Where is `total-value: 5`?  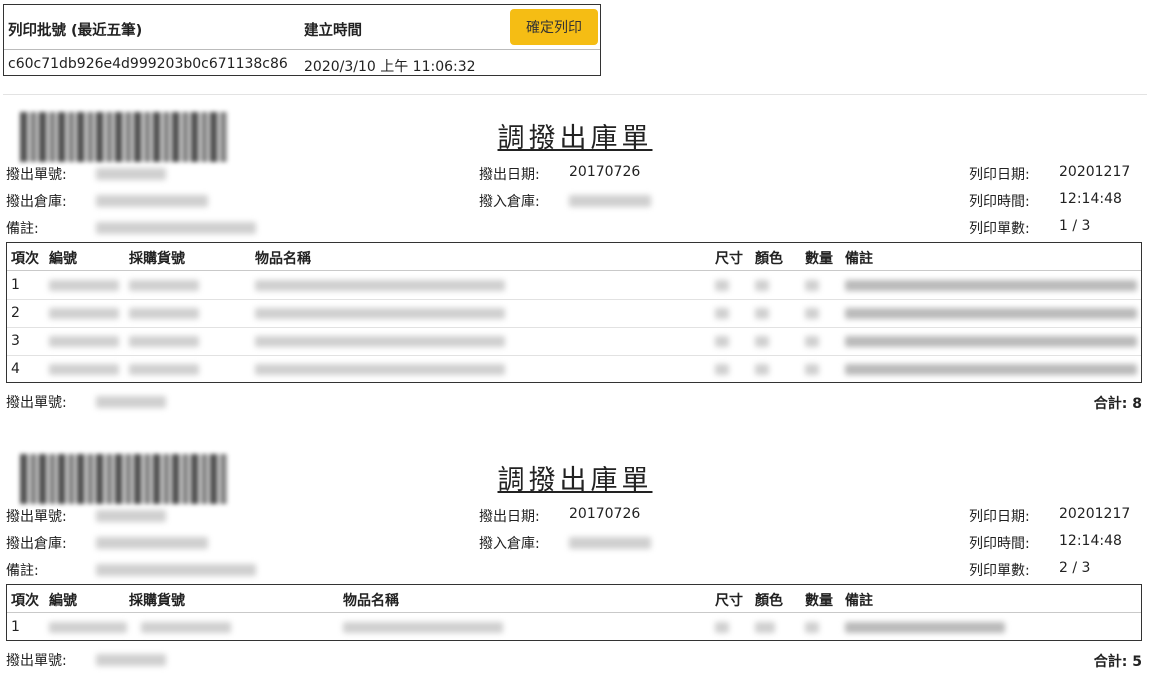
total-value: 5 is located at coordinates (1137, 662).